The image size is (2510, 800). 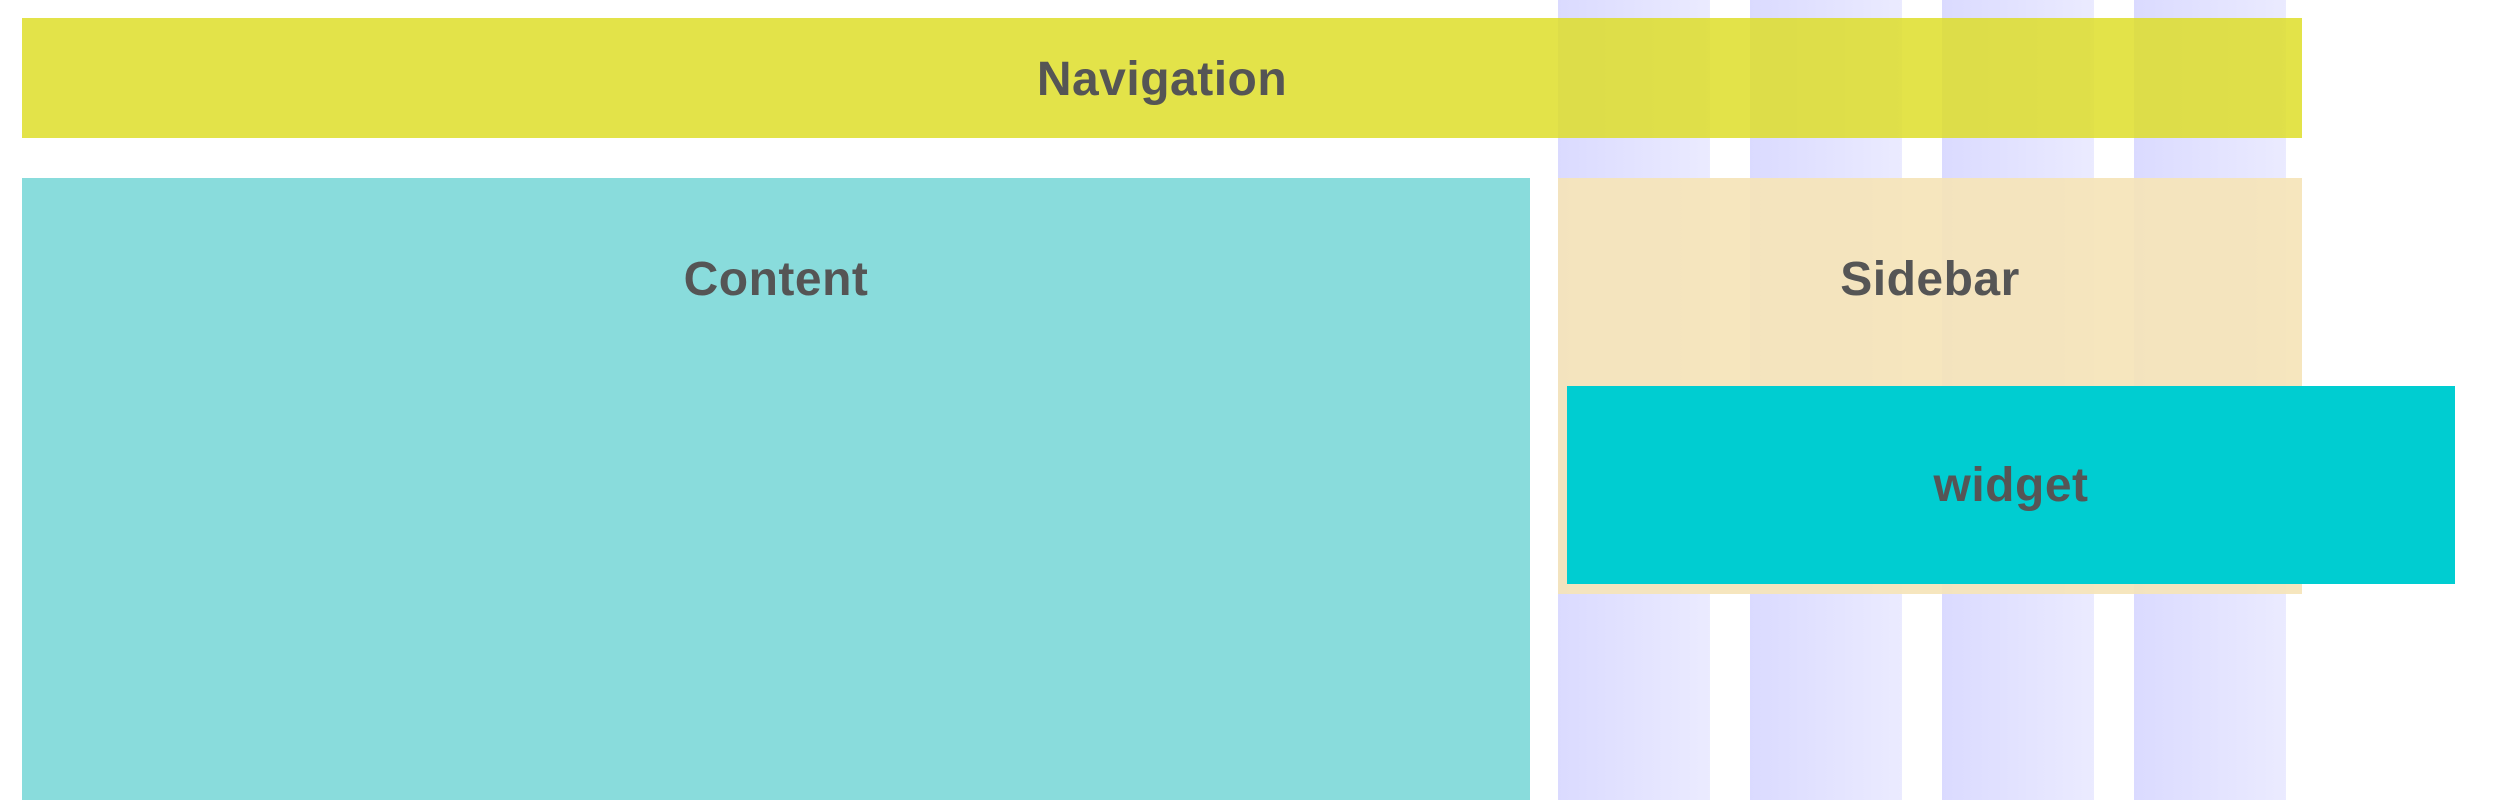 What do you see at coordinates (776, 279) in the screenshot?
I see `content-label: Content` at bounding box center [776, 279].